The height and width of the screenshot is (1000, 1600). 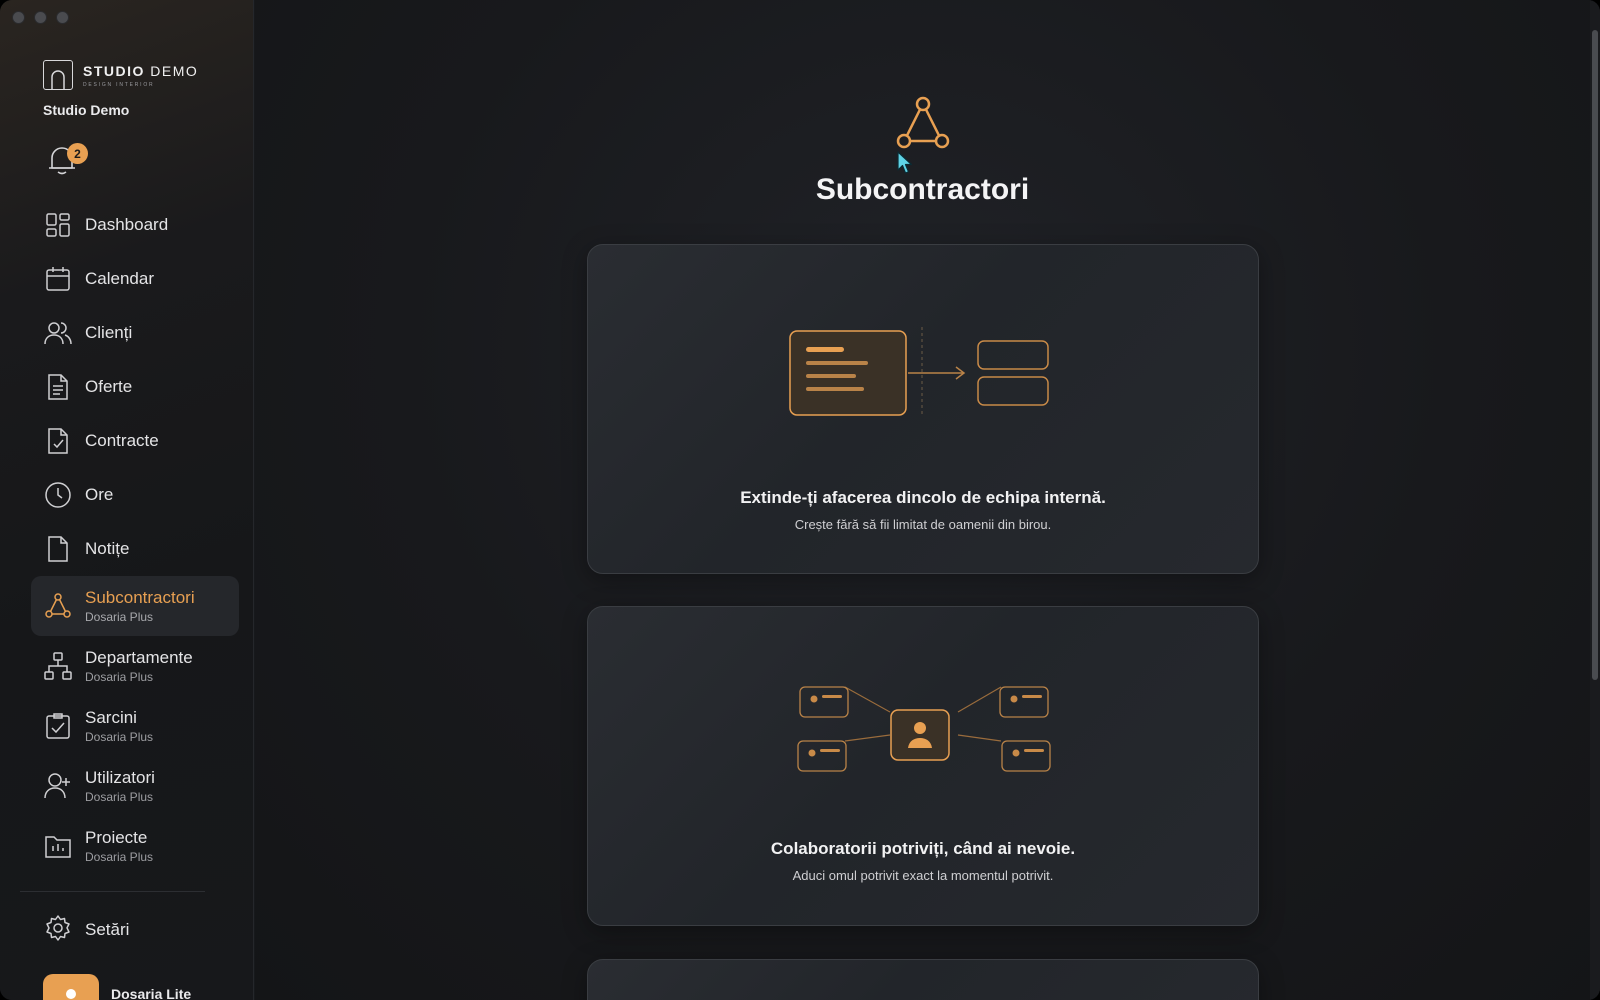 I want to click on sidebar-item-contracte: Contracte, so click(x=135, y=441).